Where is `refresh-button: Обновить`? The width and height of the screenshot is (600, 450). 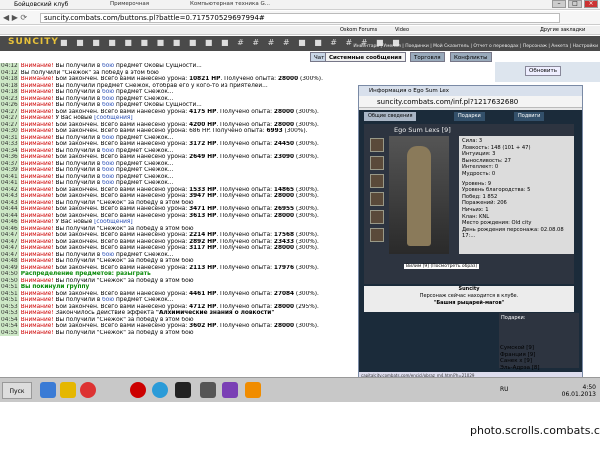
refresh-button: Обновить is located at coordinates (543, 71).